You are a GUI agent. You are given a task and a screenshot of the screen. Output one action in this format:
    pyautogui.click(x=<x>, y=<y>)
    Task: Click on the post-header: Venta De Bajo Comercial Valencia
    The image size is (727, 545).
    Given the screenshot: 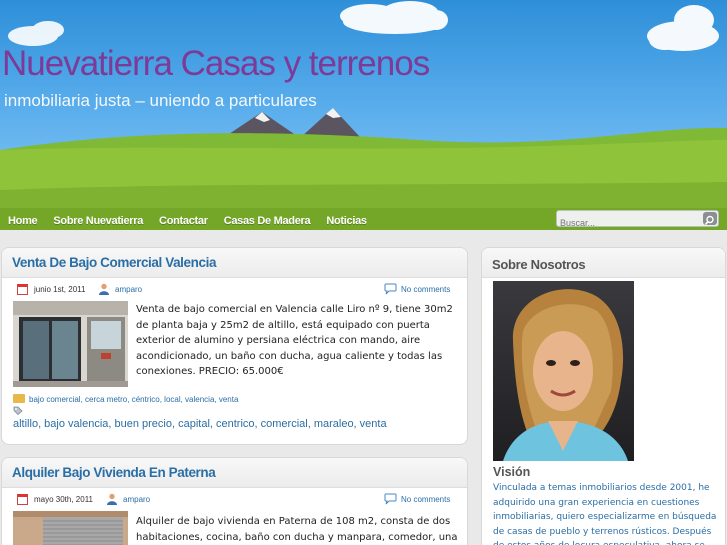 What is the action you would take?
    pyautogui.click(x=234, y=263)
    